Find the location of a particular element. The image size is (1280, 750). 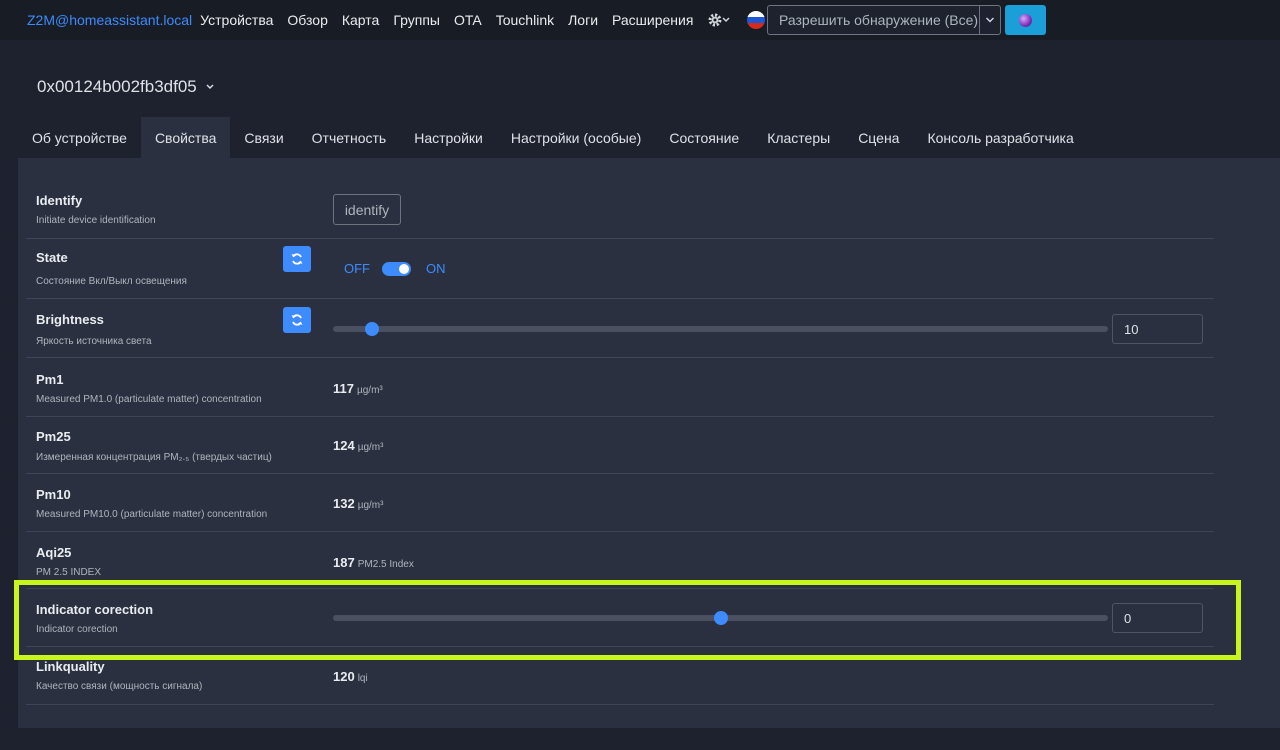

toggle-off-label: OFF is located at coordinates (357, 268).